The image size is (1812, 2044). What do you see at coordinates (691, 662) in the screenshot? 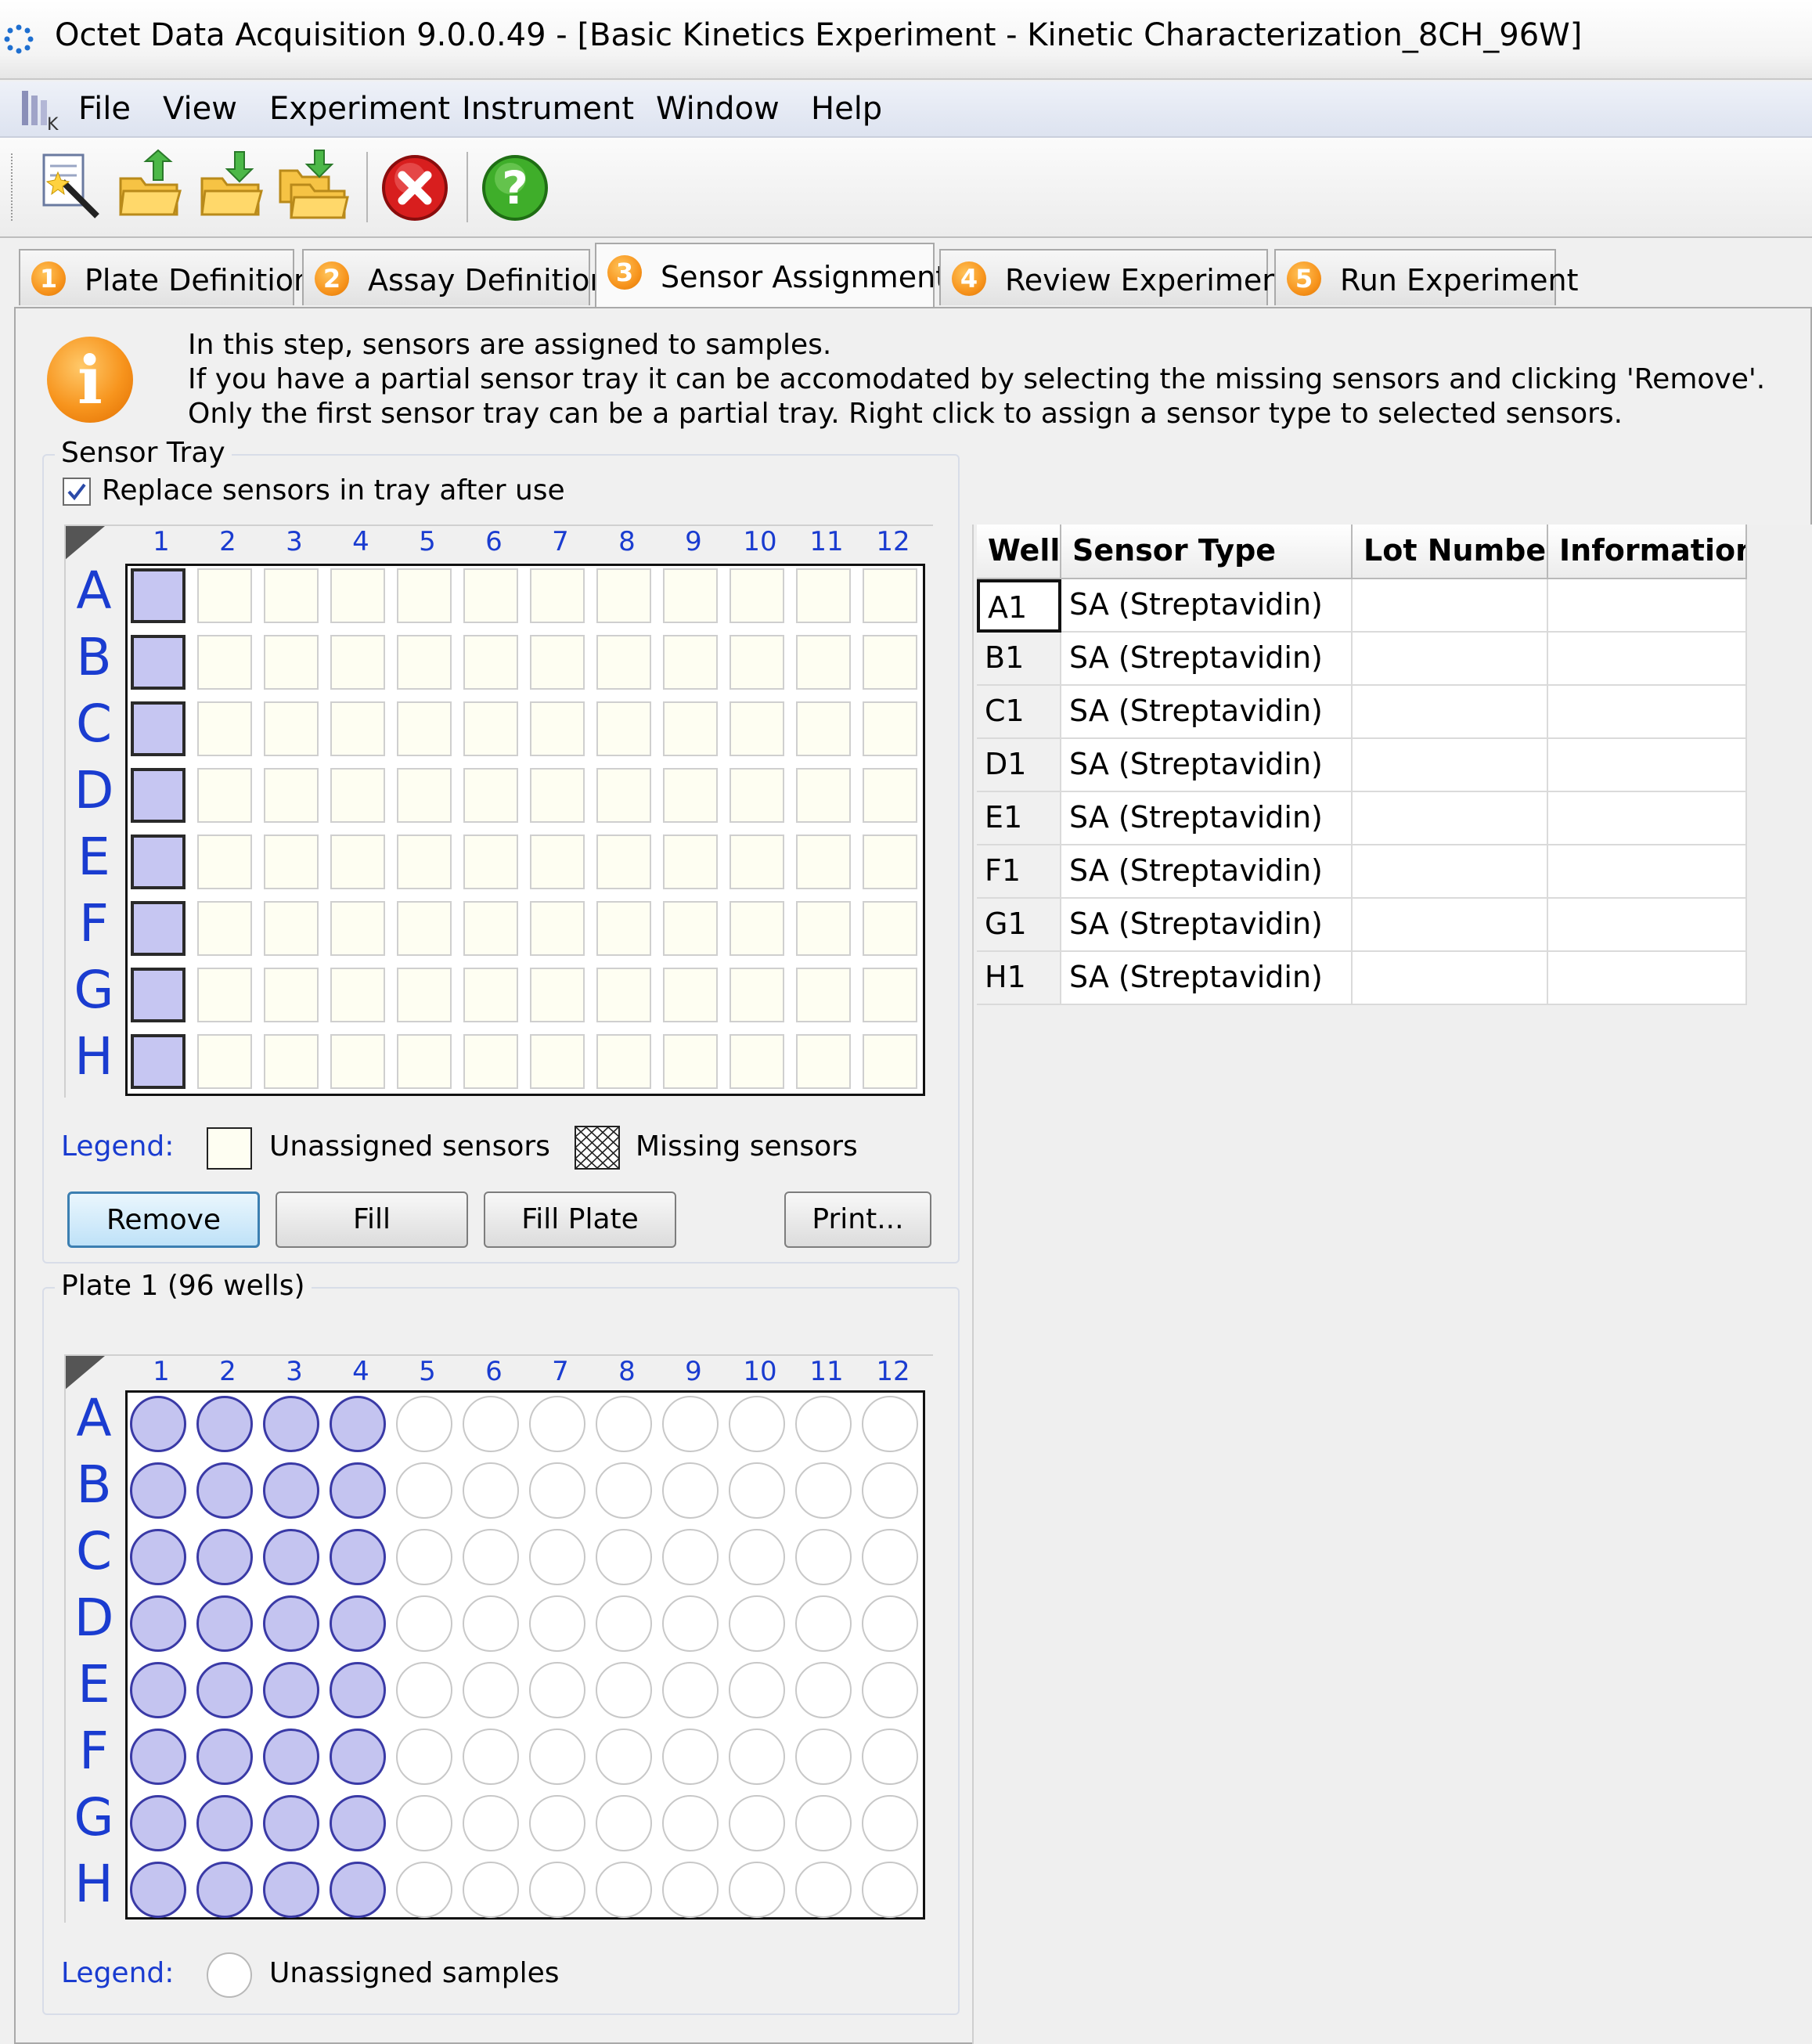
I see `sensor-B9` at bounding box center [691, 662].